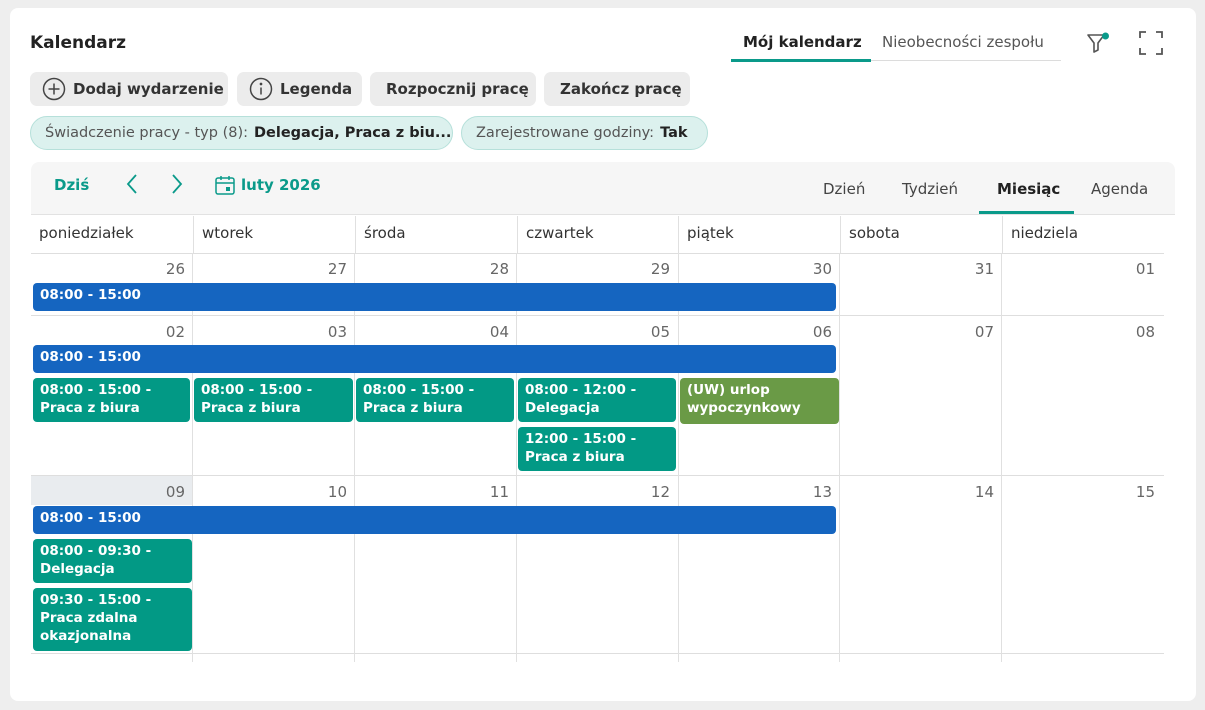 This screenshot has height=710, width=1205. I want to click on filter-chip-label: Zarejestrowane godziny:, so click(565, 133).